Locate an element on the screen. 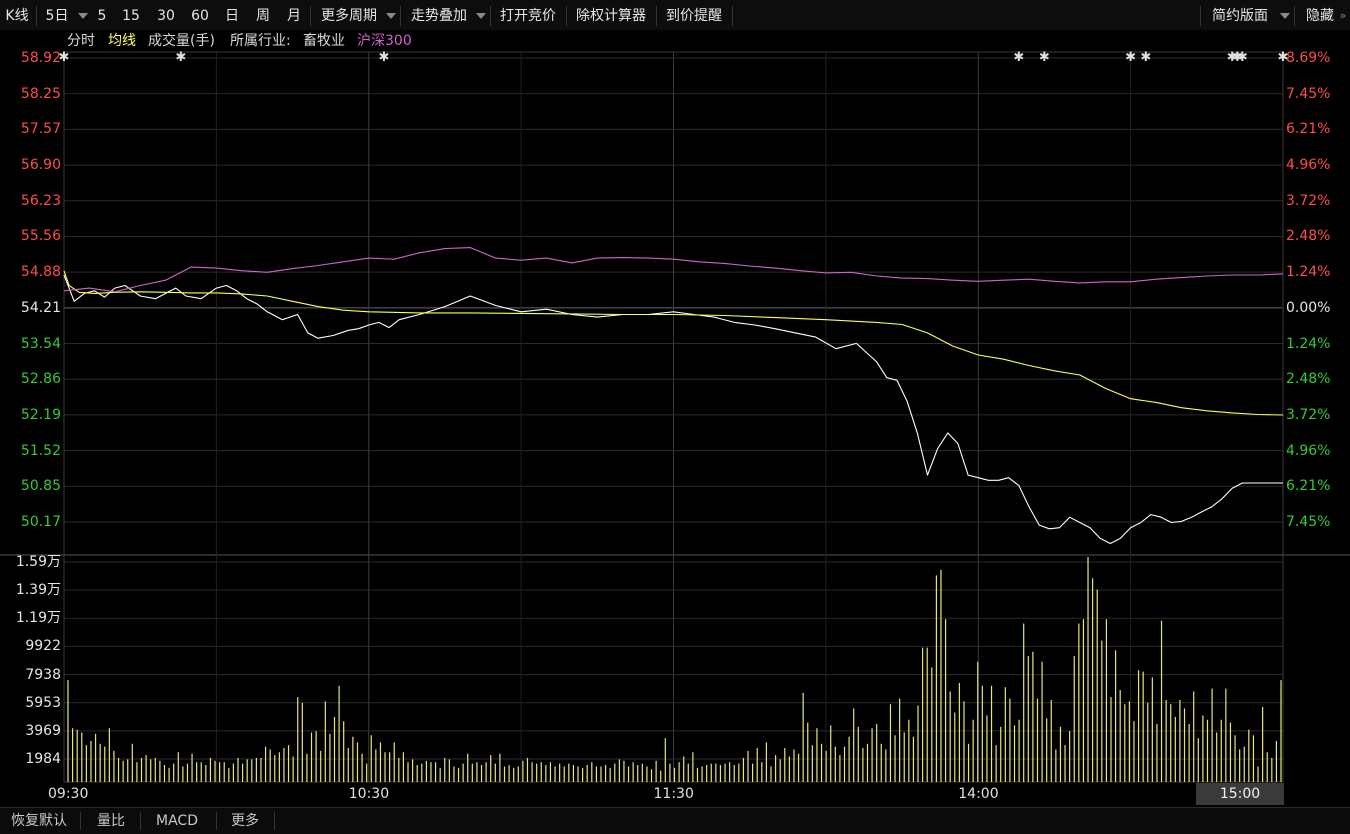 The image size is (1350, 834). price-tick-label: 51.52 is located at coordinates (40, 450).